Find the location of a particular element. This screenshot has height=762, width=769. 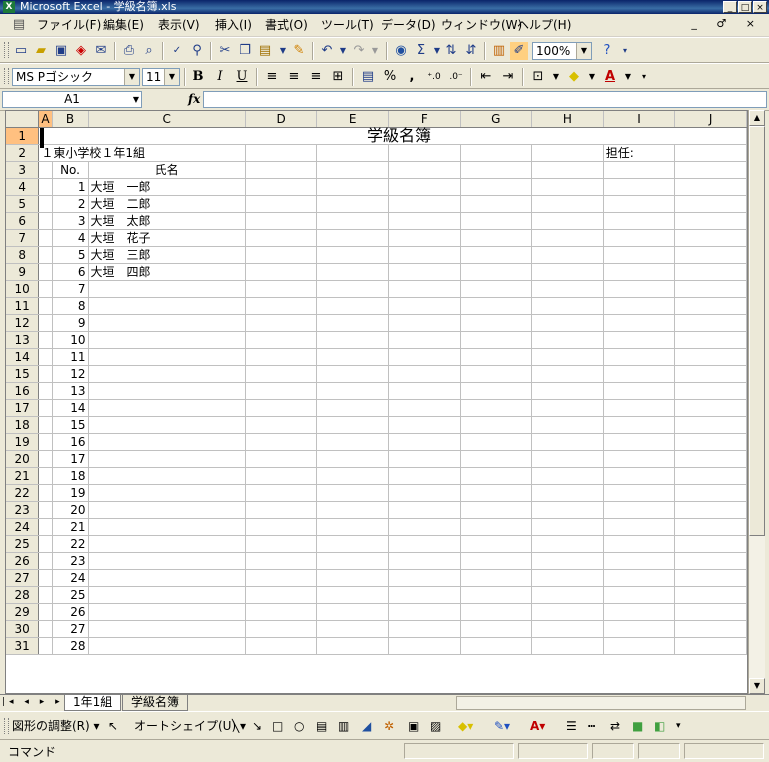

email-icon: ✉ is located at coordinates (101, 51).